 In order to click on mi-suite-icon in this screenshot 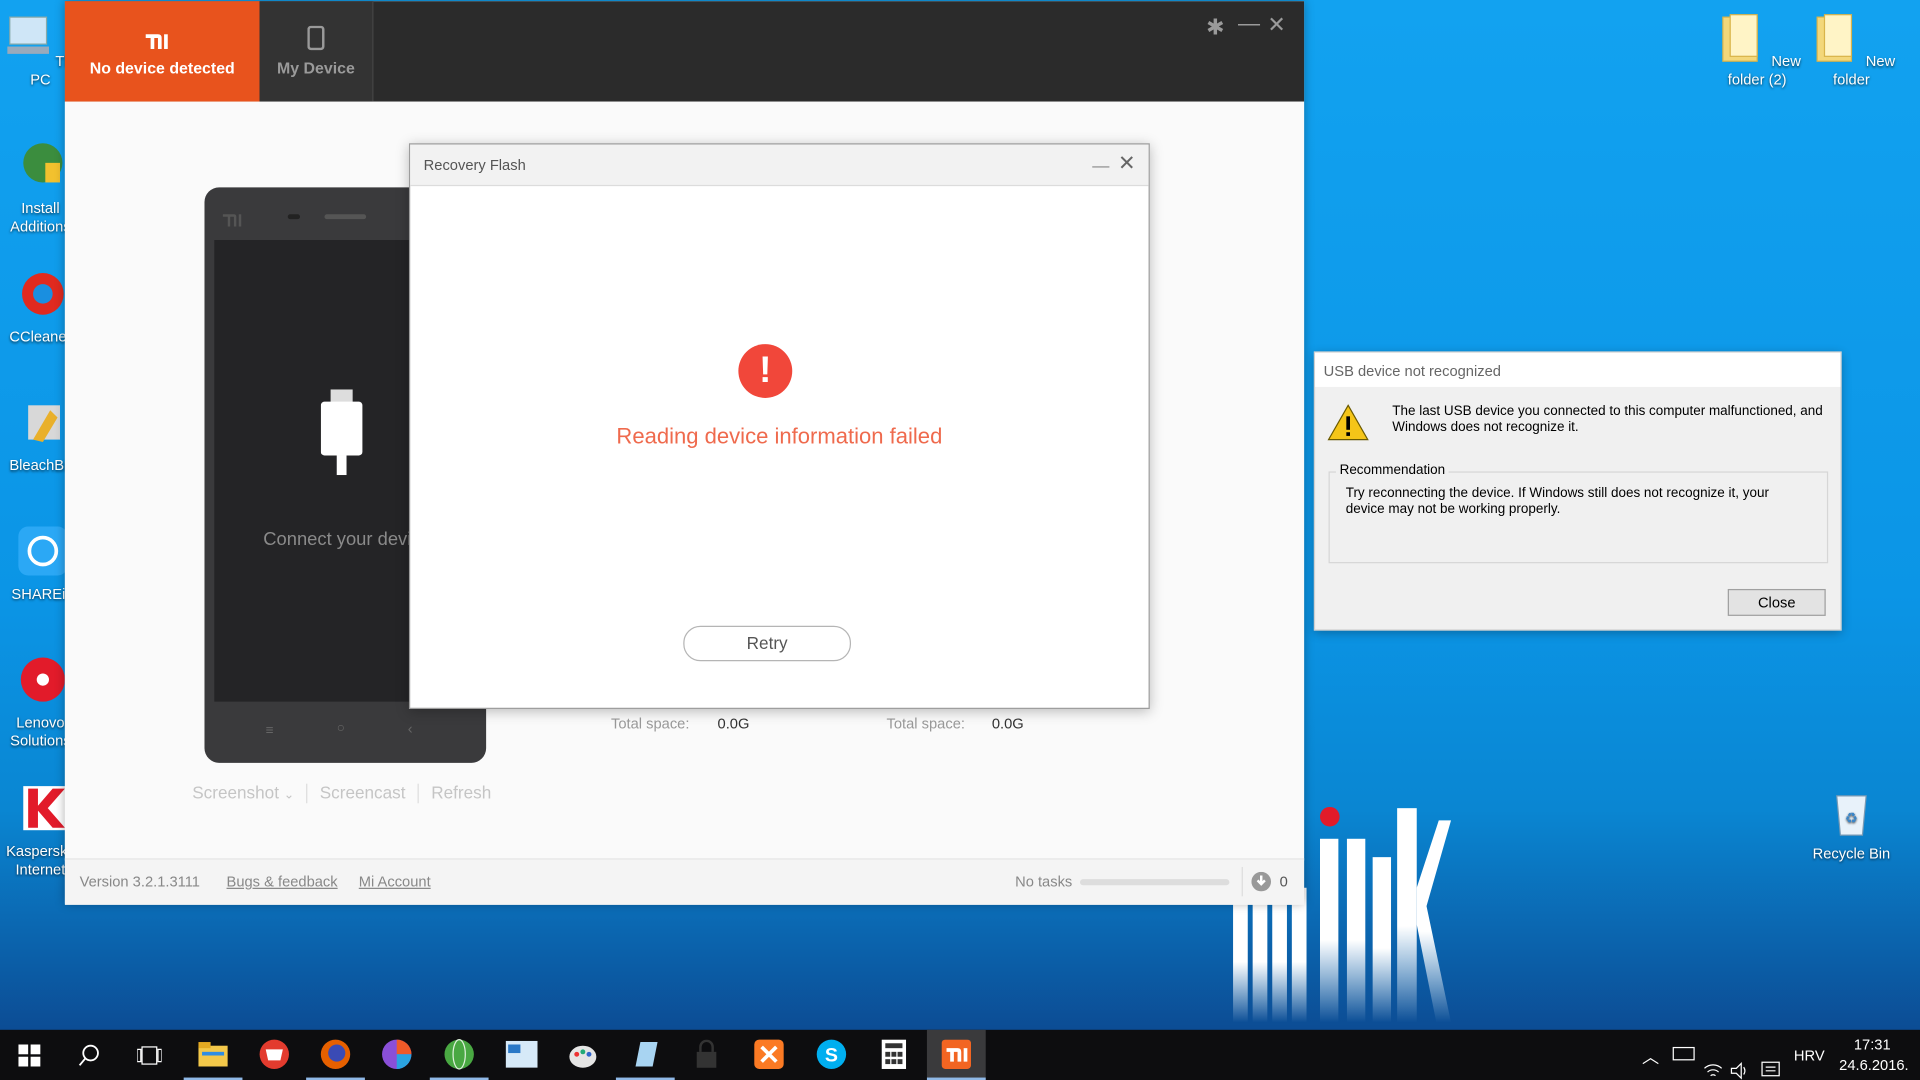, I will do `click(956, 1054)`.